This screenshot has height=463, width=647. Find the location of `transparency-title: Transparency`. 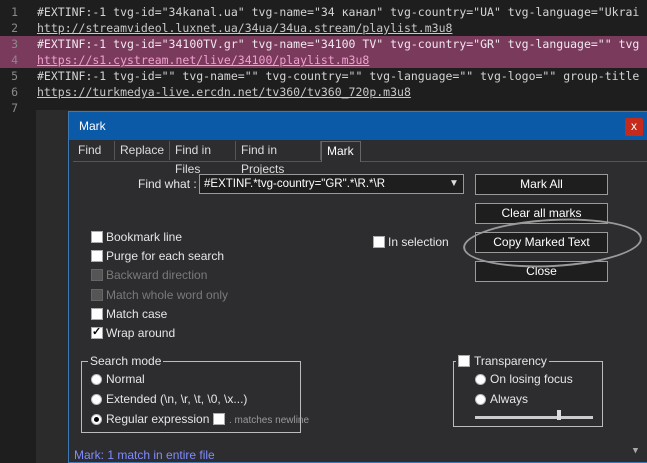

transparency-title: Transparency is located at coordinates (502, 361).